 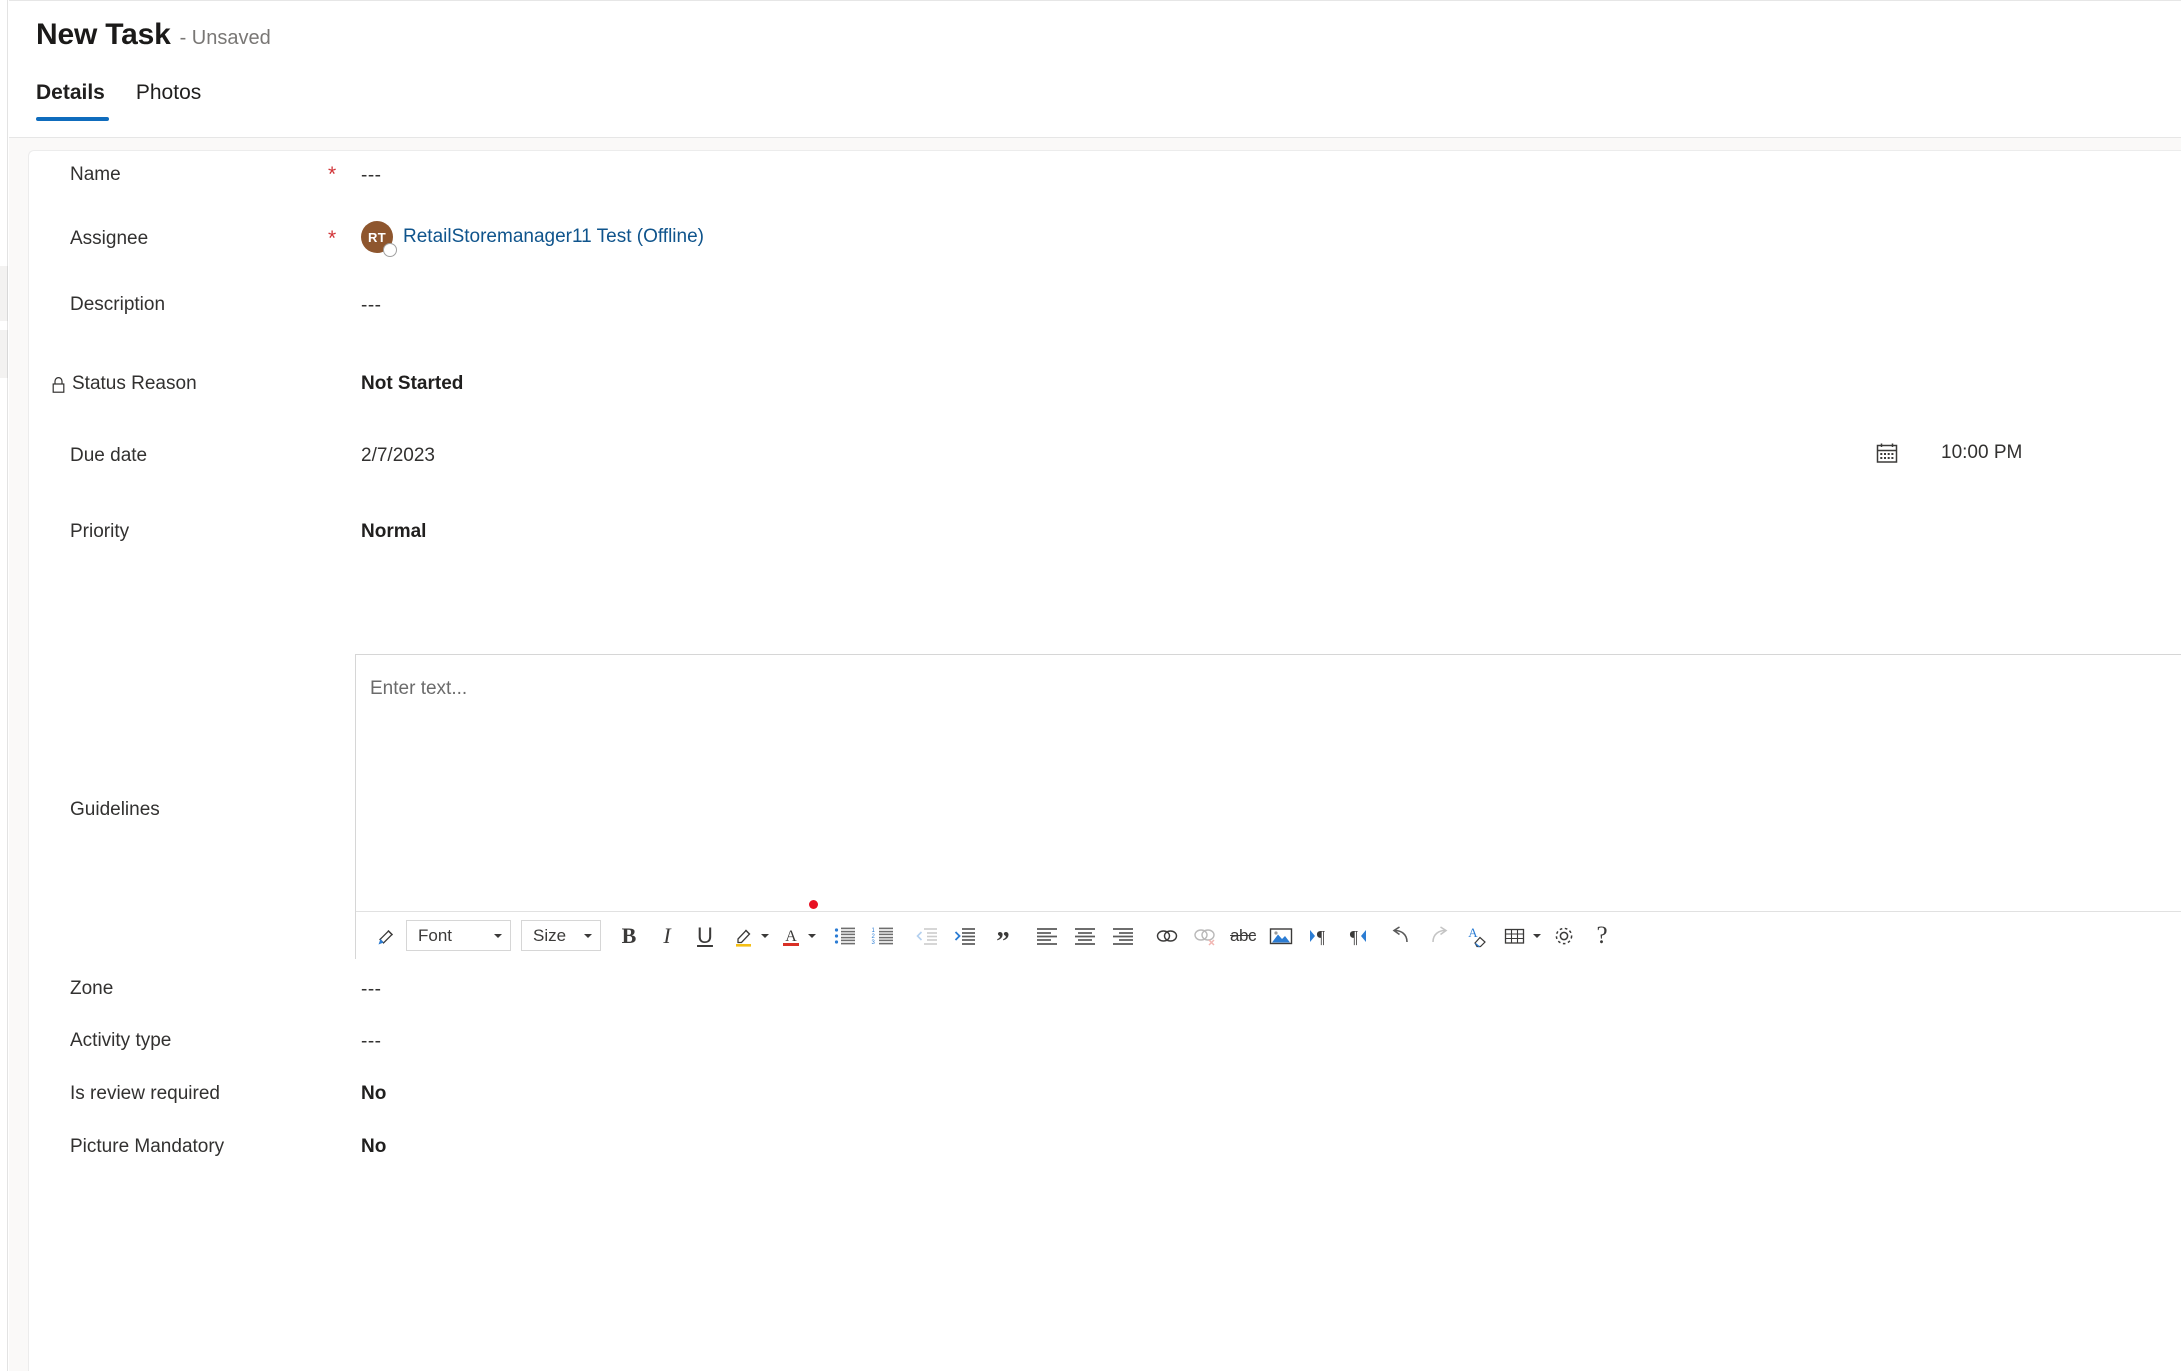 I want to click on tab-photos: Photos, so click(x=175, y=100).